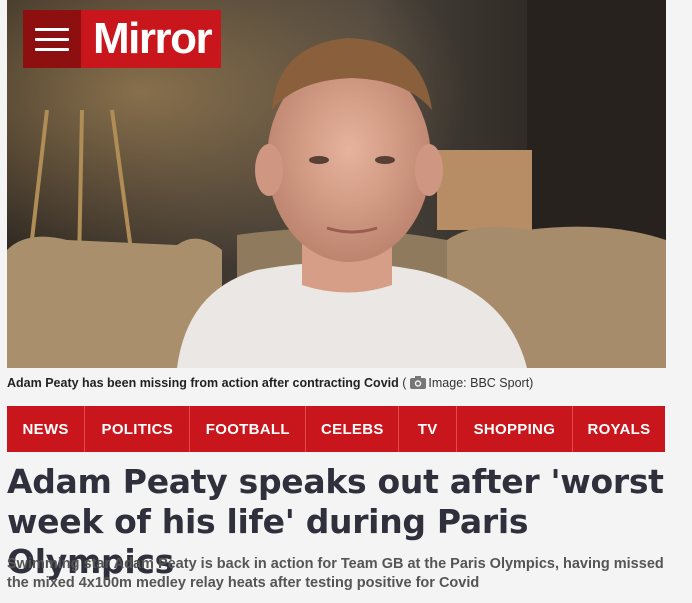 This screenshot has height=603, width=692. What do you see at coordinates (428, 429) in the screenshot?
I see `nav-item-tv: TV` at bounding box center [428, 429].